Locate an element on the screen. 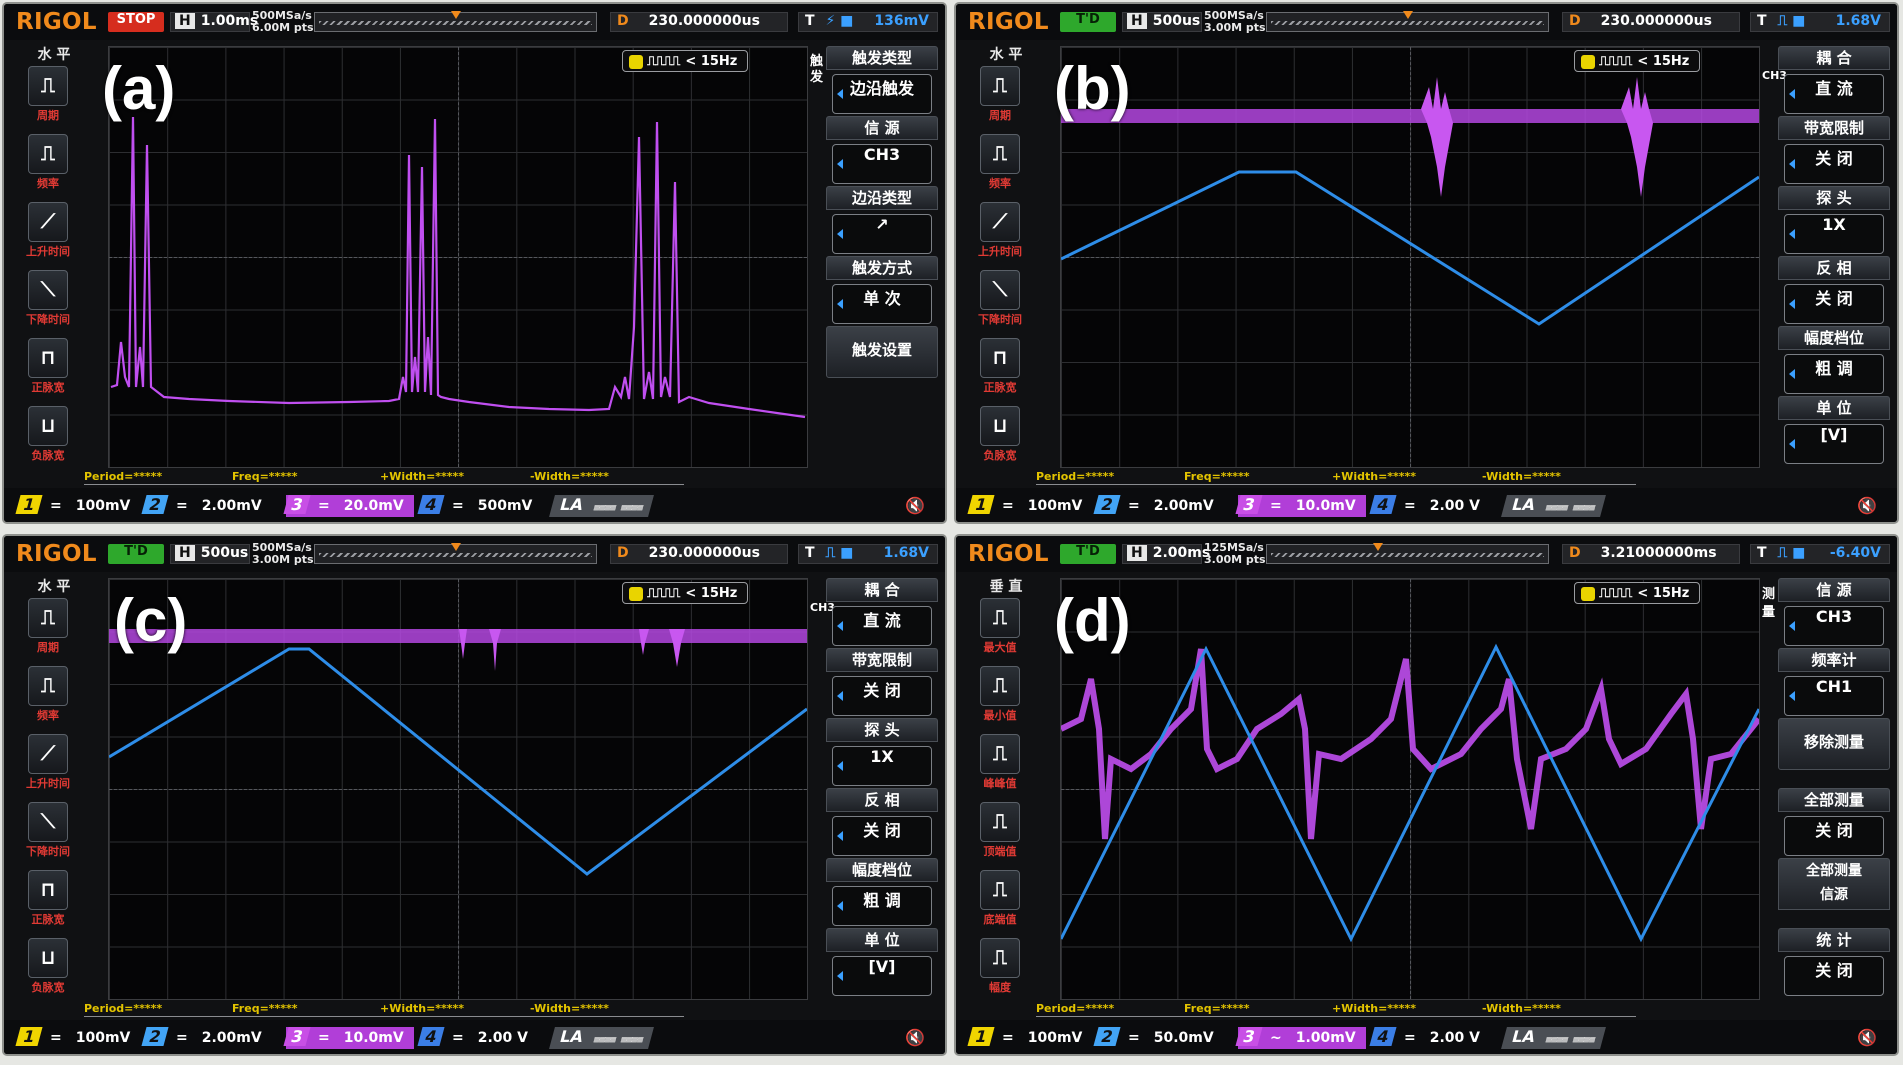 The image size is (1903, 1065). menu-counter: 频率计 CH1 is located at coordinates (1834, 683).